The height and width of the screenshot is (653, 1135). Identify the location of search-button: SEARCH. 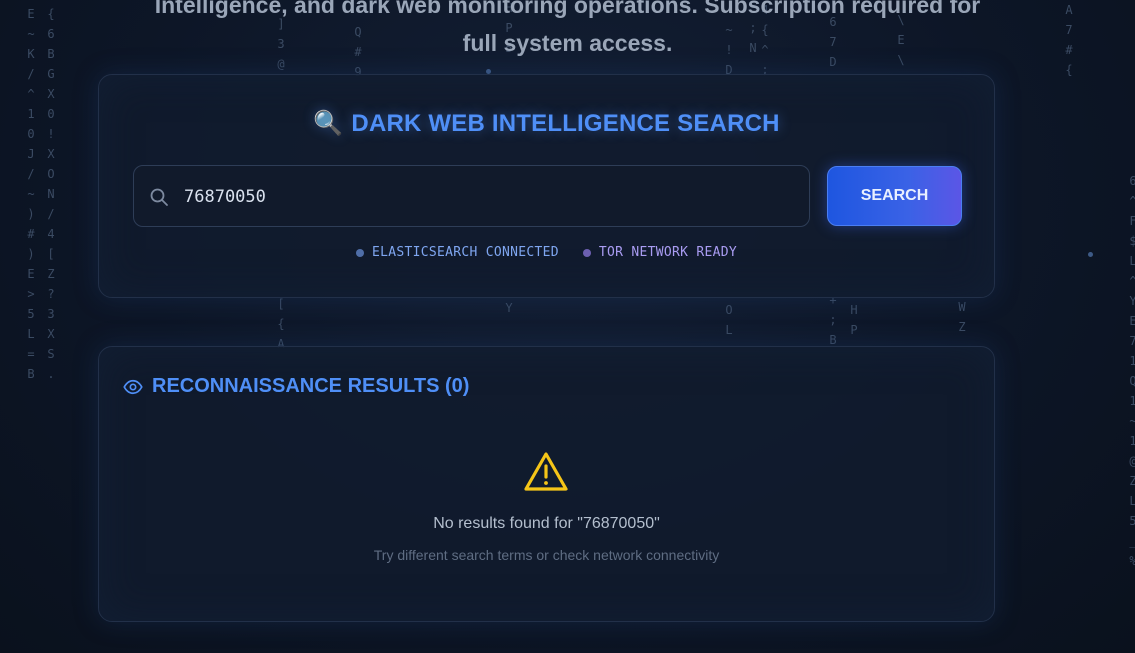
(894, 196).